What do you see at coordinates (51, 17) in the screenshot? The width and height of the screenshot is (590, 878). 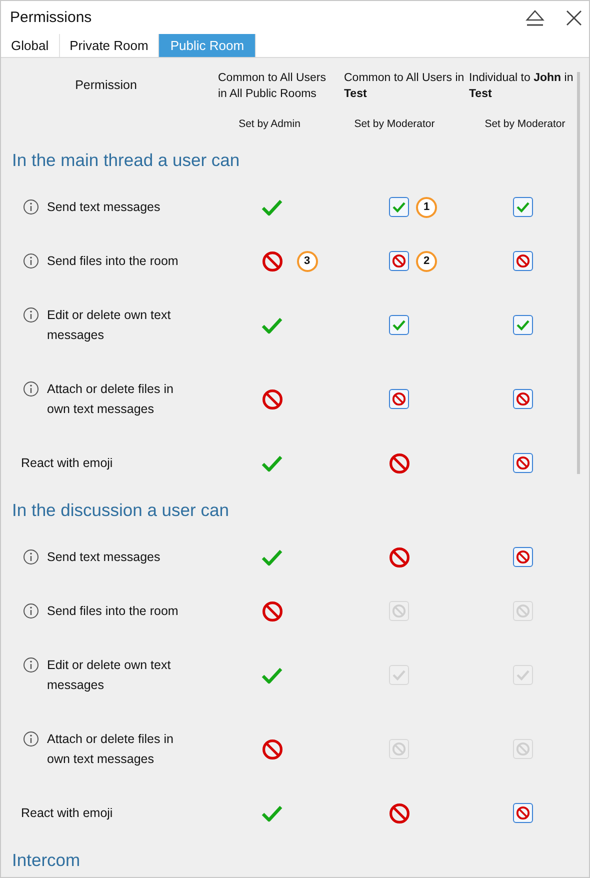 I see `window-title: Permissions` at bounding box center [51, 17].